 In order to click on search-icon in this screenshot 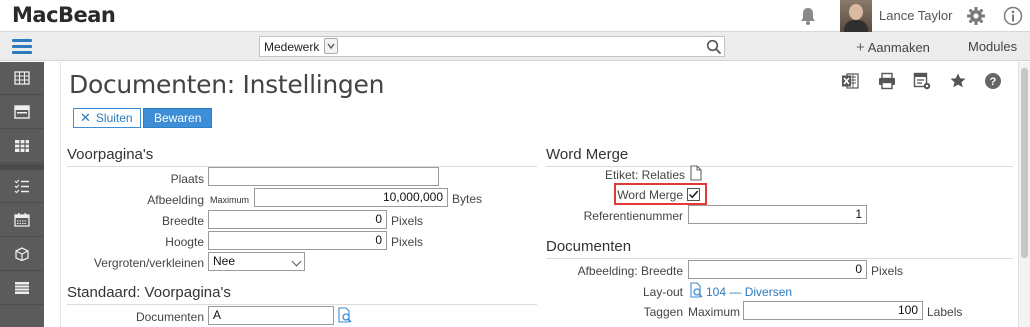, I will do `click(714, 47)`.